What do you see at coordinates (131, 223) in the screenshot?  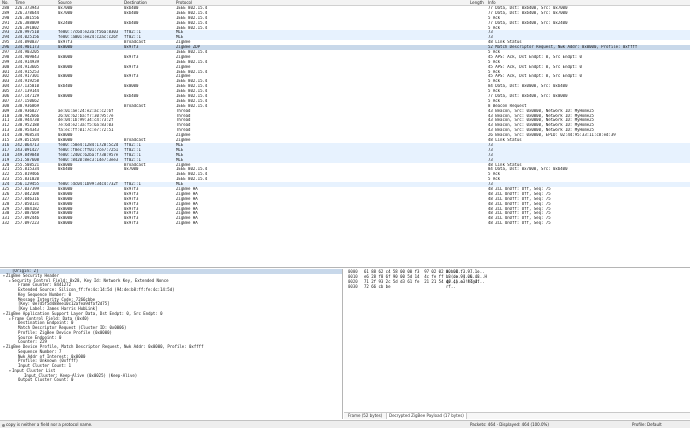 I see `packet-destination: 0x97f3` at bounding box center [131, 223].